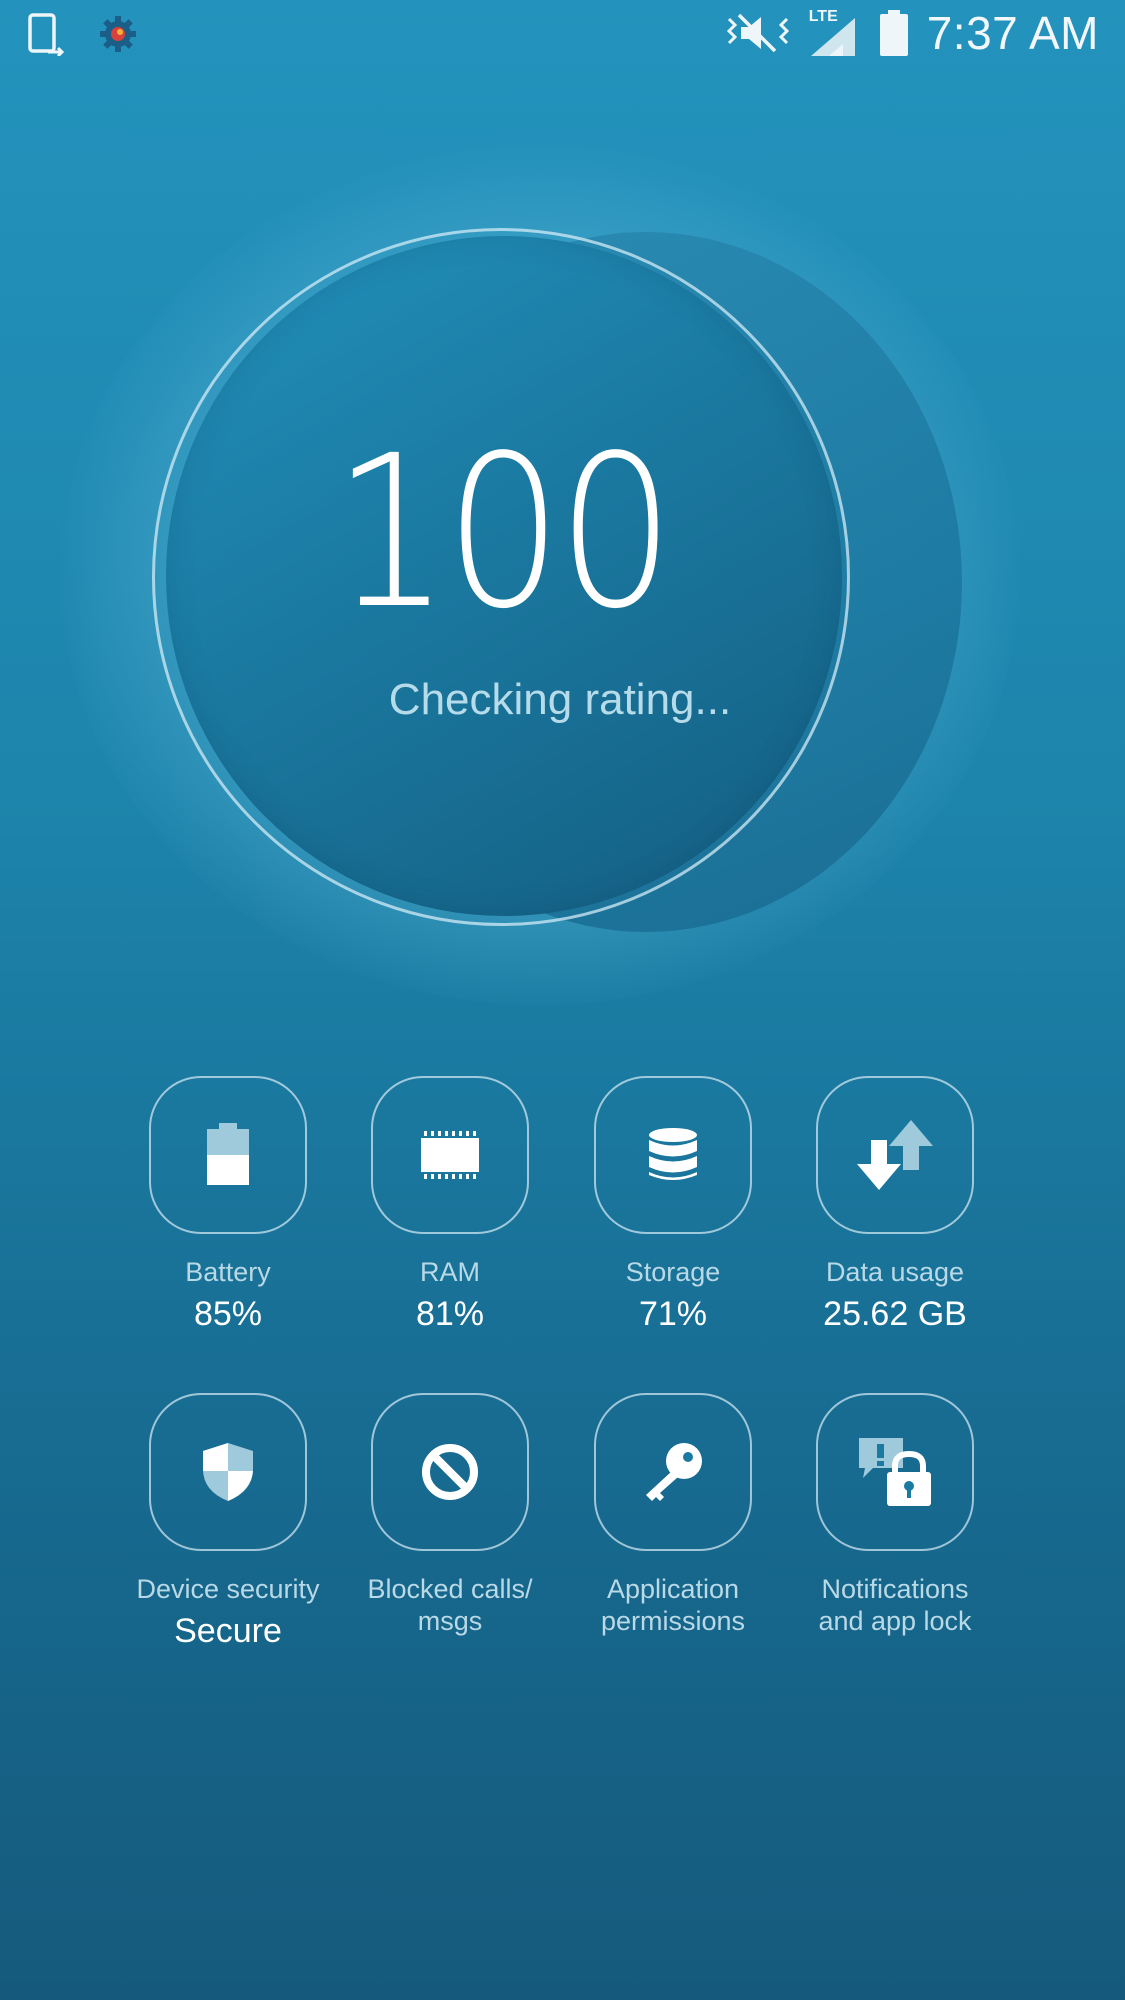  Describe the element at coordinates (450, 1272) in the screenshot. I see `tile-label: RAM` at that location.